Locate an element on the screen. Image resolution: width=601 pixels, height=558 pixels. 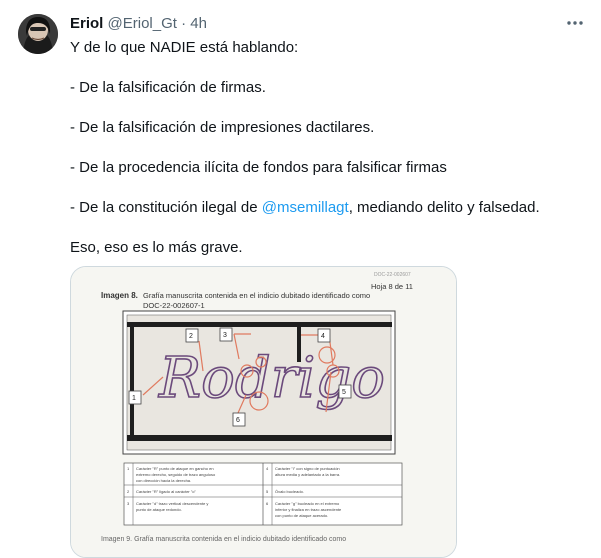
marker-3: 3 is located at coordinates (225, 335).